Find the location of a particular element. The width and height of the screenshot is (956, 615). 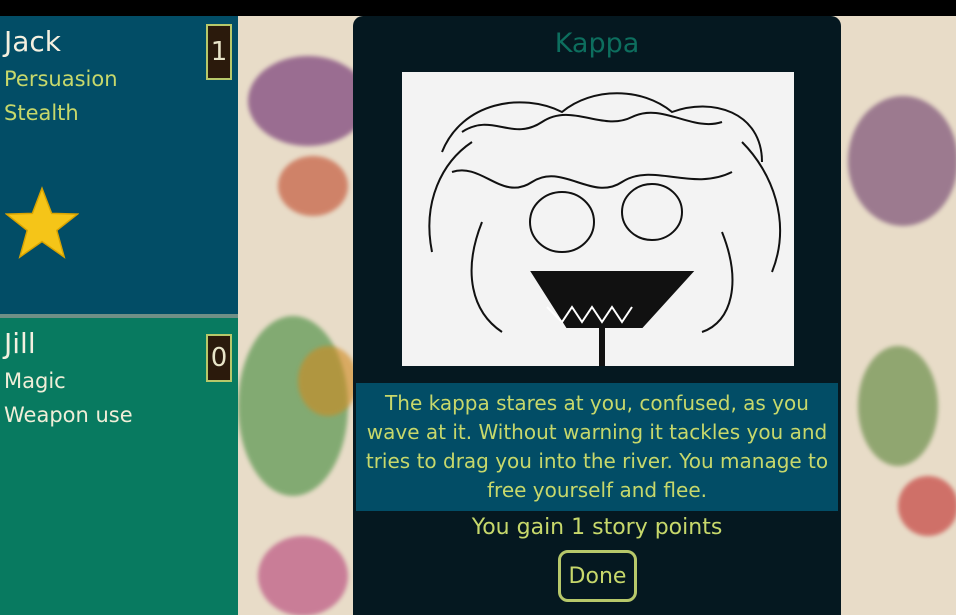

modal-title: Kappa is located at coordinates (597, 43).